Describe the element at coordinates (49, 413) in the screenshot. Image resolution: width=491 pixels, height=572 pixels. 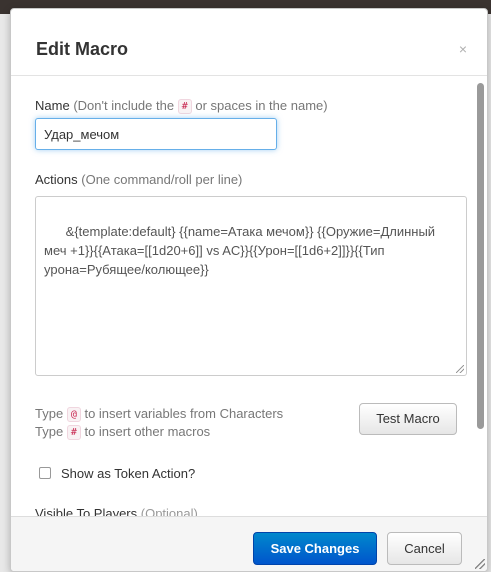
I see `help1-prefix: Type` at that location.